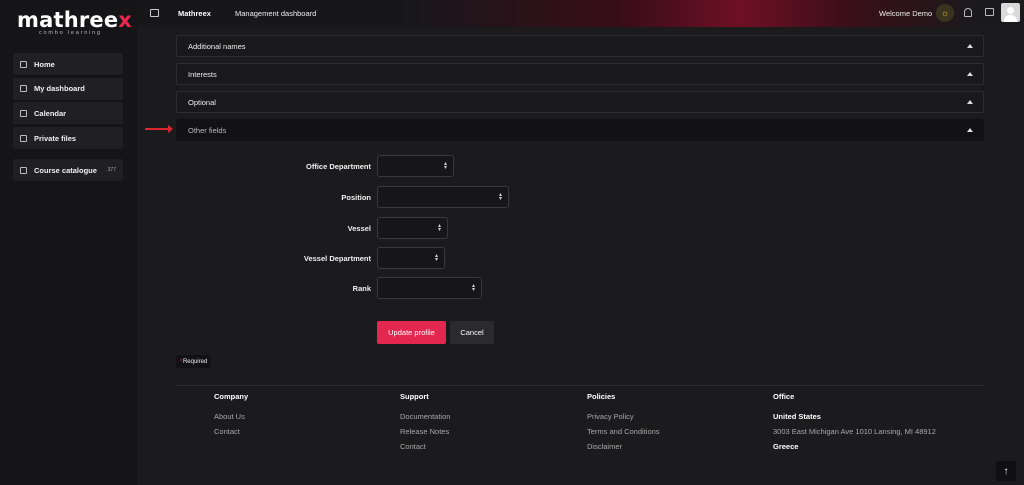 Image resolution: width=1024 pixels, height=485 pixels. What do you see at coordinates (906, 13) in the screenshot?
I see `welcome-text: Welcome Demo` at bounding box center [906, 13].